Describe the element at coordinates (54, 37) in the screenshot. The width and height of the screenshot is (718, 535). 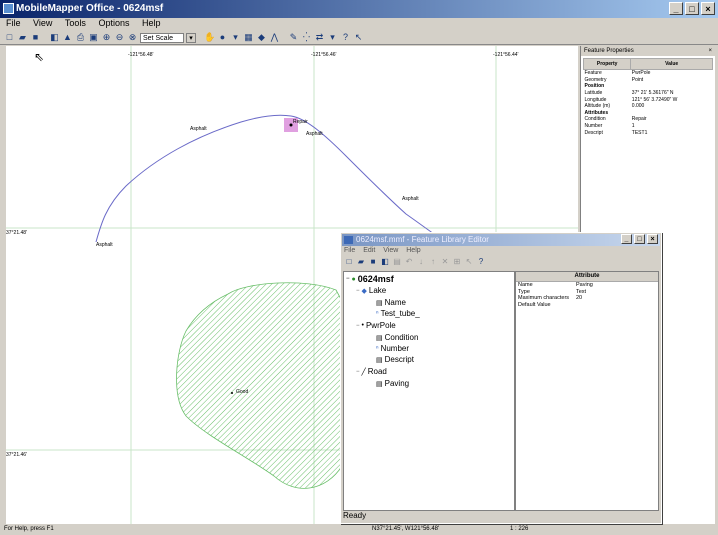
I see `layers-icon: ◧` at that location.